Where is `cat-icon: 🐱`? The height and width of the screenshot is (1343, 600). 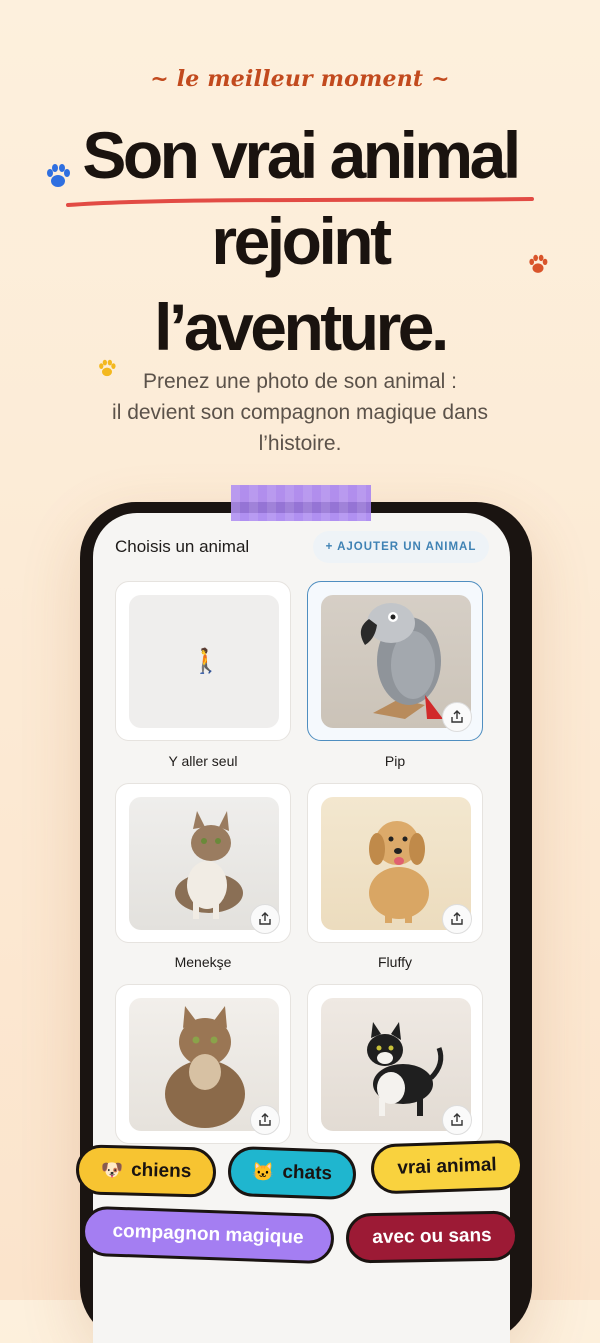 cat-icon: 🐱 is located at coordinates (263, 1171).